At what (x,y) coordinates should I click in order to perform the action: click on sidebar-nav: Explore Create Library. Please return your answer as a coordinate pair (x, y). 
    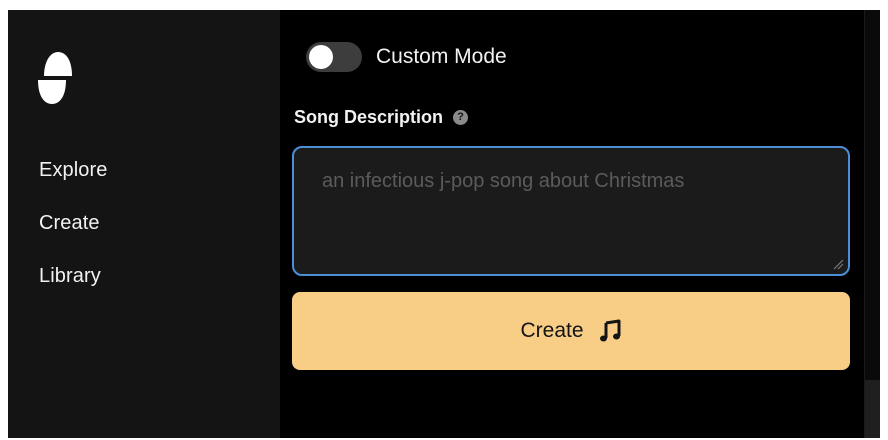
    Looking at the image, I should click on (73, 235).